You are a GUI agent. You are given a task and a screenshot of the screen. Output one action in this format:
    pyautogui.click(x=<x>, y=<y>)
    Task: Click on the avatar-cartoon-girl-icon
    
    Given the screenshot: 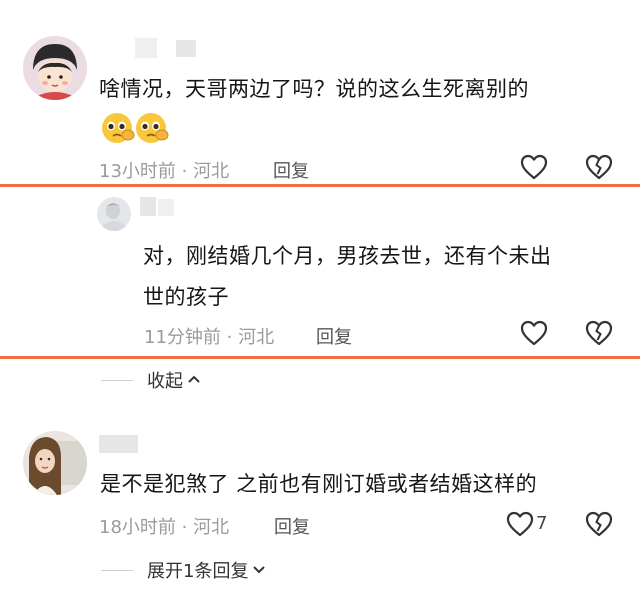 What is the action you would take?
    pyautogui.click(x=55, y=68)
    